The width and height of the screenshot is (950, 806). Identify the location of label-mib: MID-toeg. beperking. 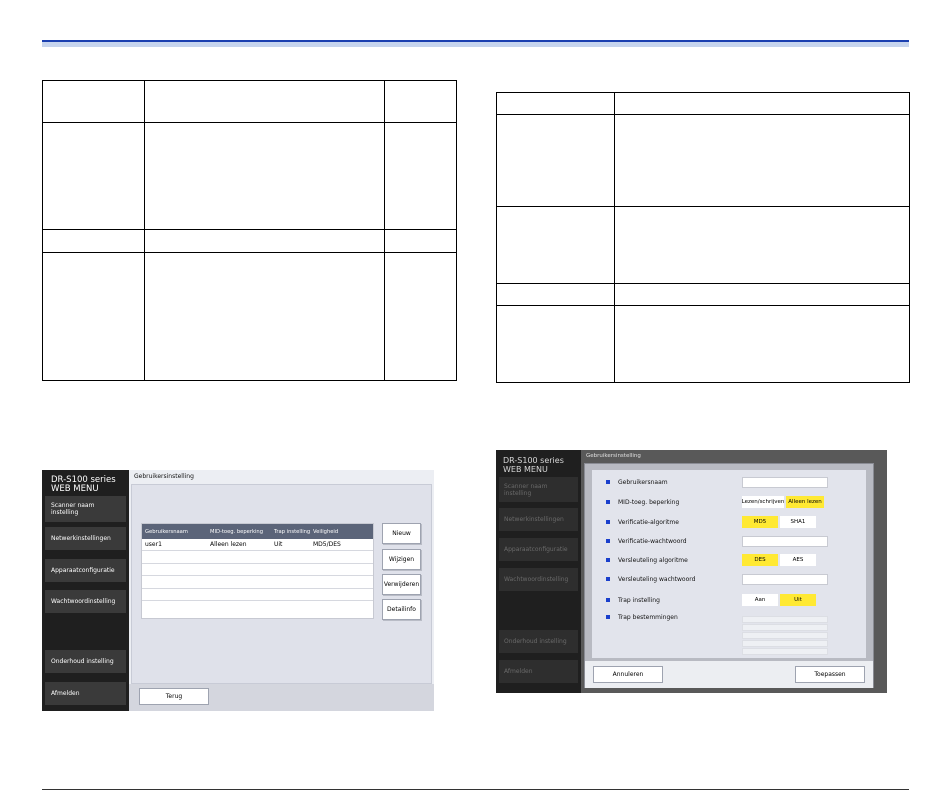
(649, 502).